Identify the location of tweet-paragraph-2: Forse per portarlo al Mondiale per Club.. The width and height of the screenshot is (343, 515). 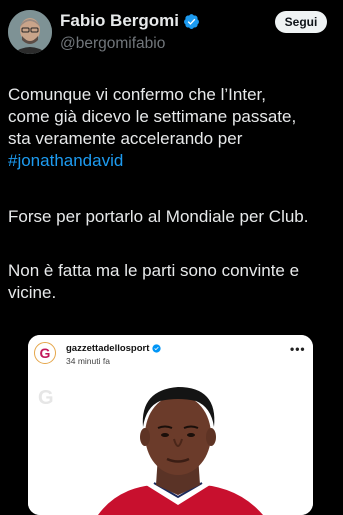
(175, 217).